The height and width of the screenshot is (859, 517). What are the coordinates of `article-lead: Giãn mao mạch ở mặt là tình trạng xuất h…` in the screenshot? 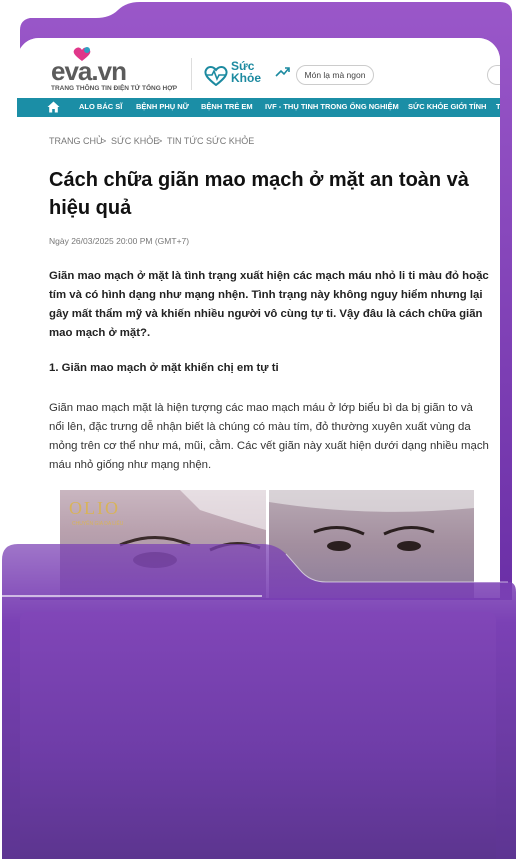 It's located at (269, 304).